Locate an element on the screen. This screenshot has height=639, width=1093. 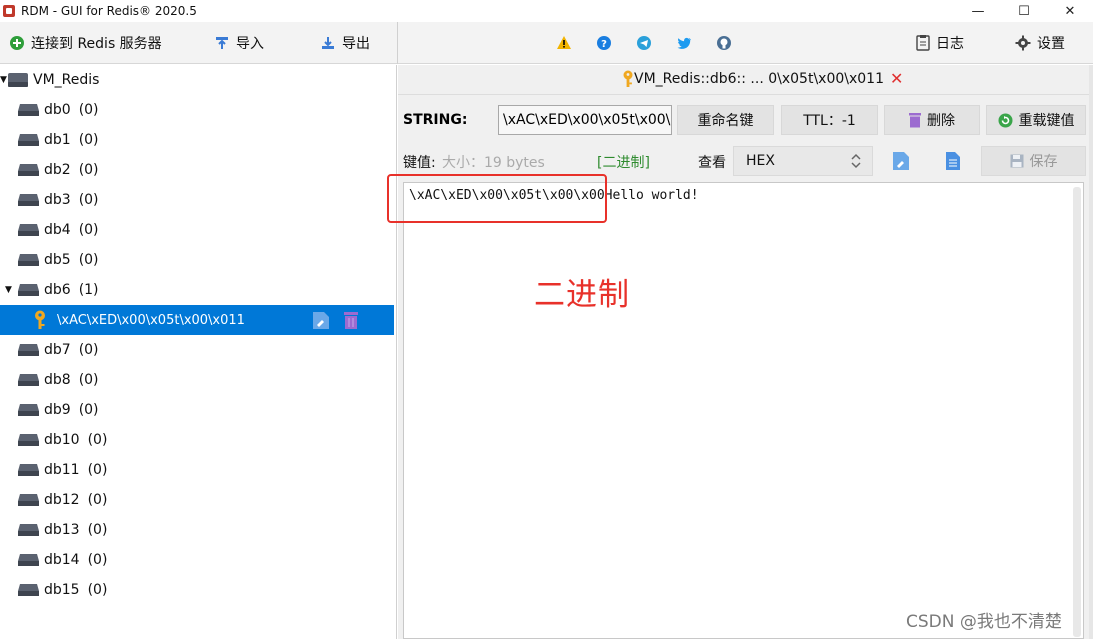
editor-scrollbar is located at coordinates (1077, 412).